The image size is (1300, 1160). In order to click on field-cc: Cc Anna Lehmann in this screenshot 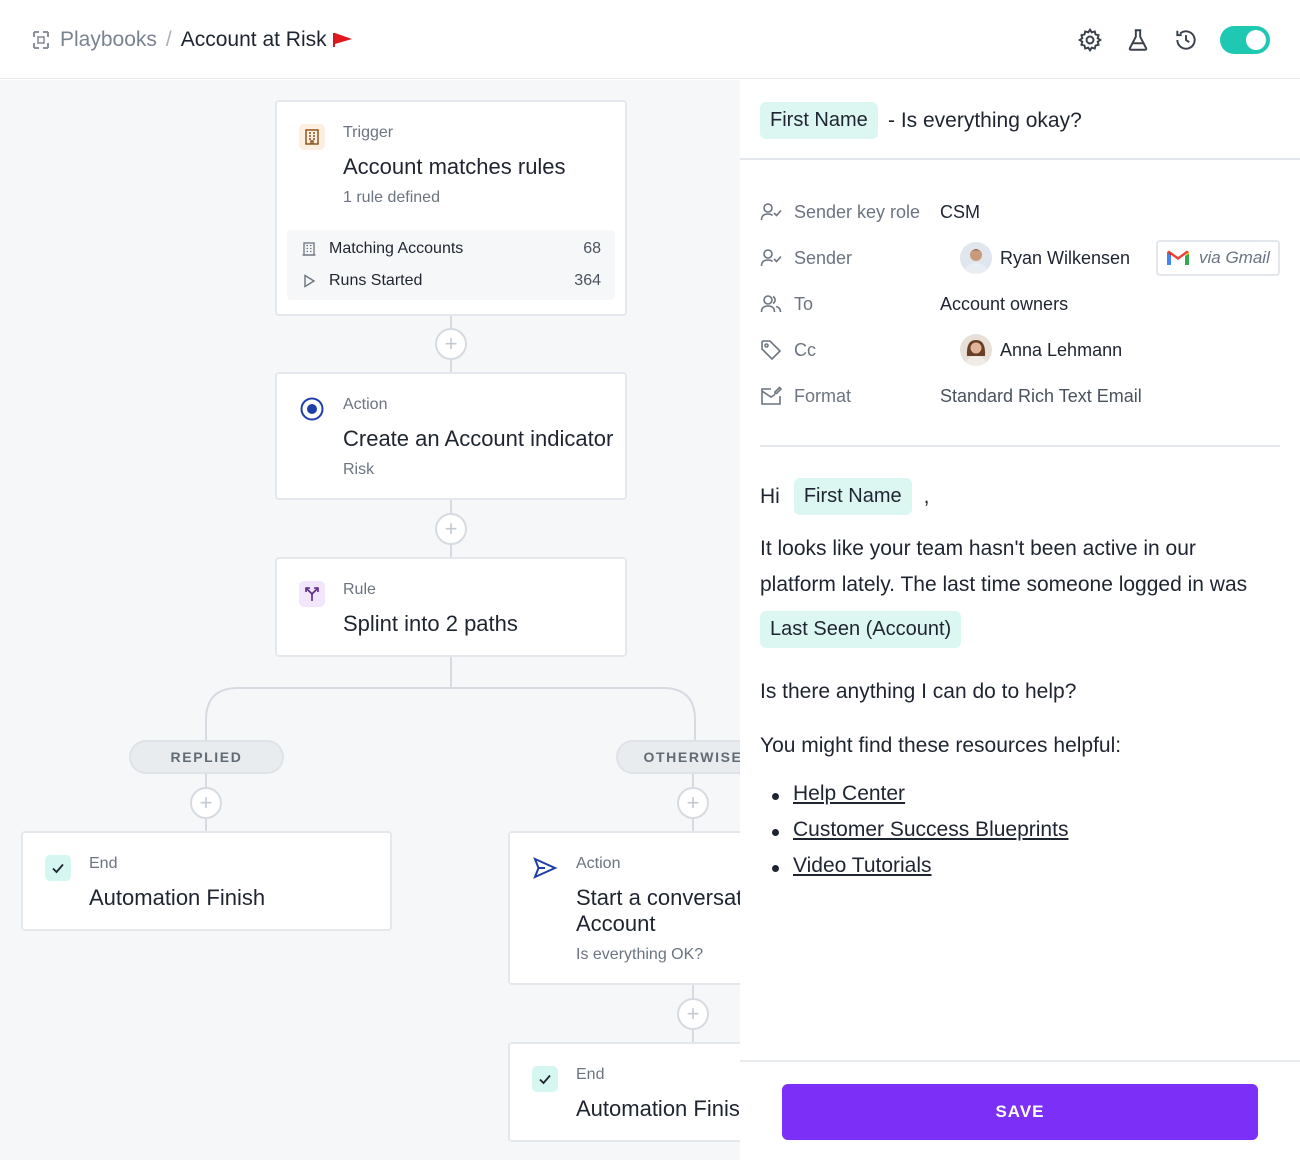, I will do `click(1020, 350)`.